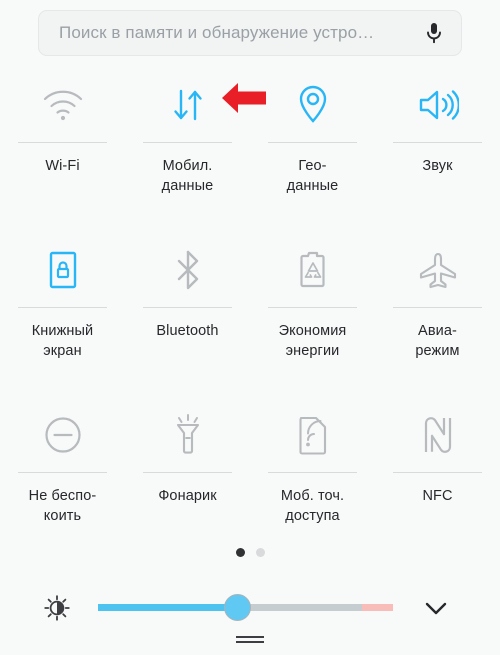  Describe the element at coordinates (62, 435) in the screenshot. I see `do-not-disturb-icon` at that location.